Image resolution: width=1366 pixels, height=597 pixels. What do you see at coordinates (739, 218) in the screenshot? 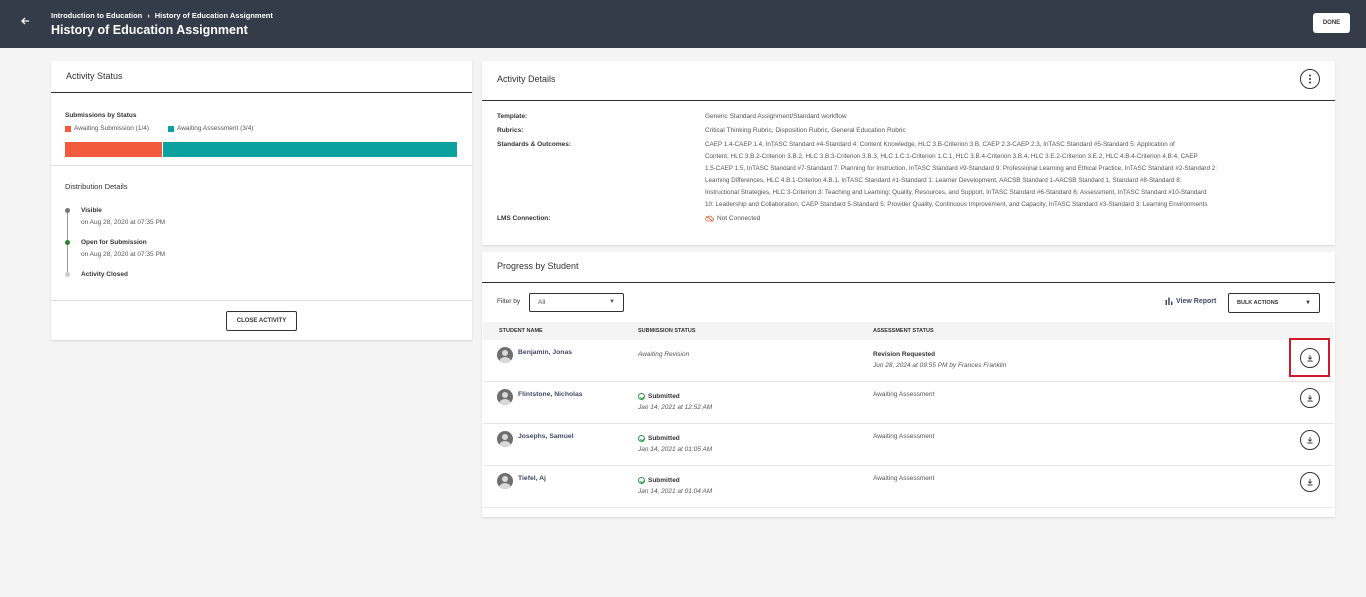
I see `lms-connection-status: Not Connected` at bounding box center [739, 218].